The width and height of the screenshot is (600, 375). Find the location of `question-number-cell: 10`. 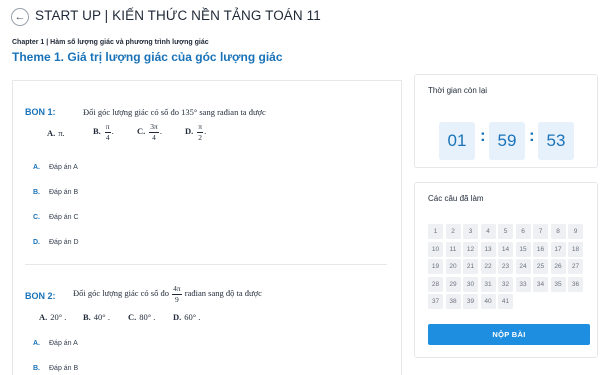

question-number-cell: 10 is located at coordinates (435, 249).